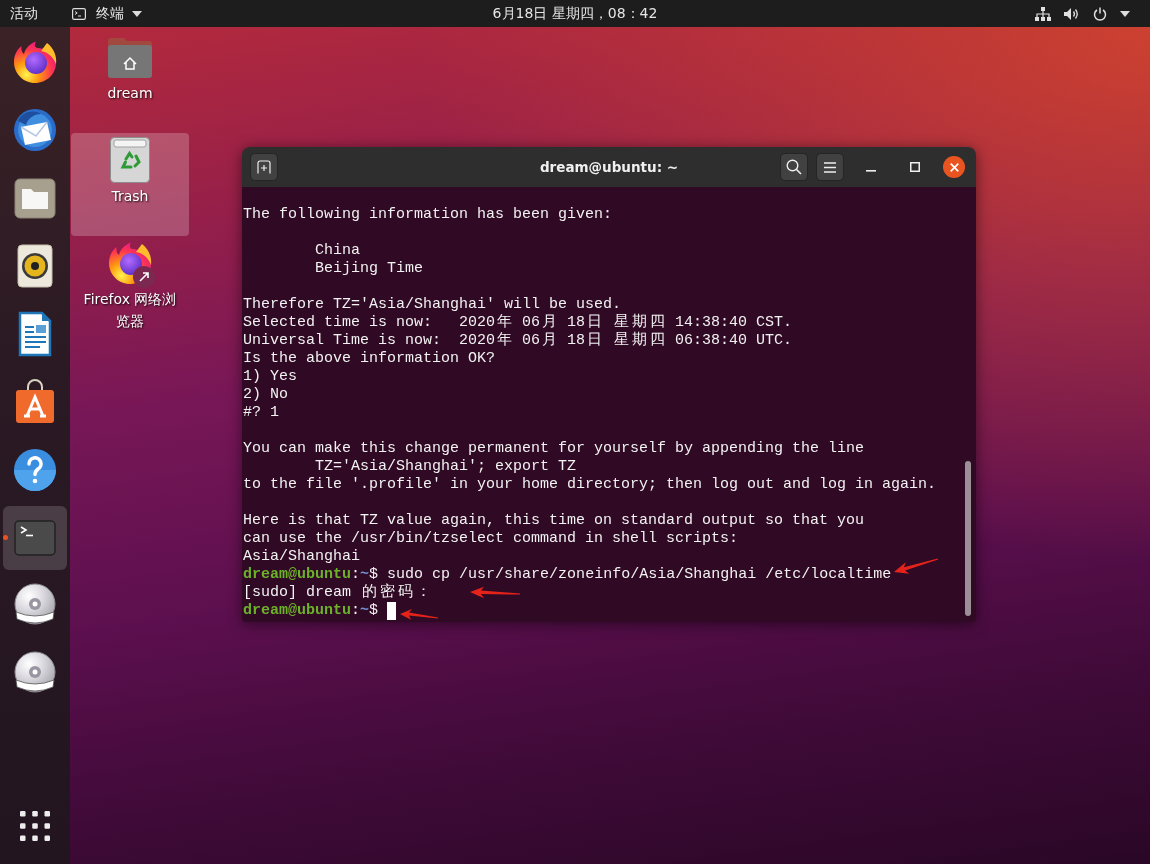 The height and width of the screenshot is (864, 1150). What do you see at coordinates (369, 359) in the screenshot?
I see `terminal-line: Is the above information OK?` at bounding box center [369, 359].